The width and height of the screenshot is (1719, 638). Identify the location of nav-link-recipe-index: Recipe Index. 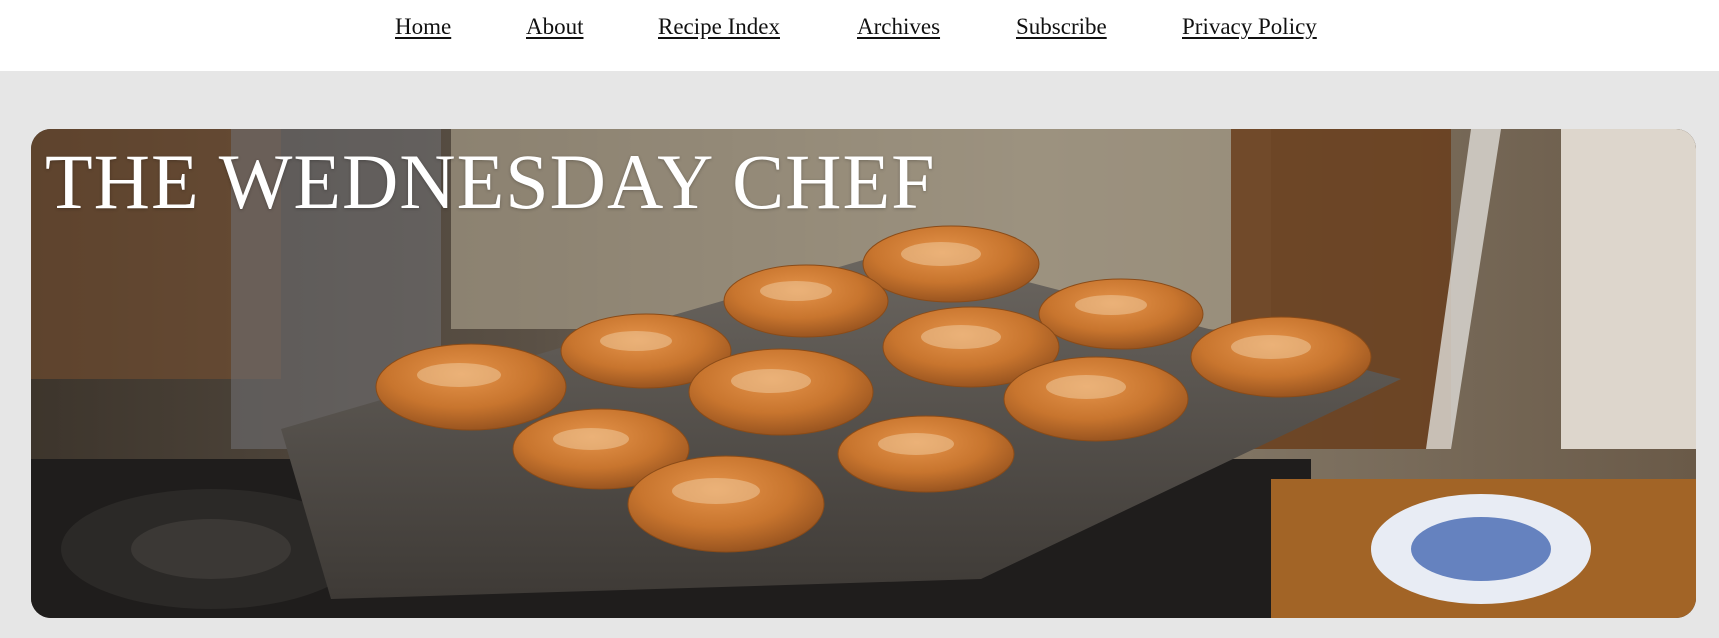
(719, 26).